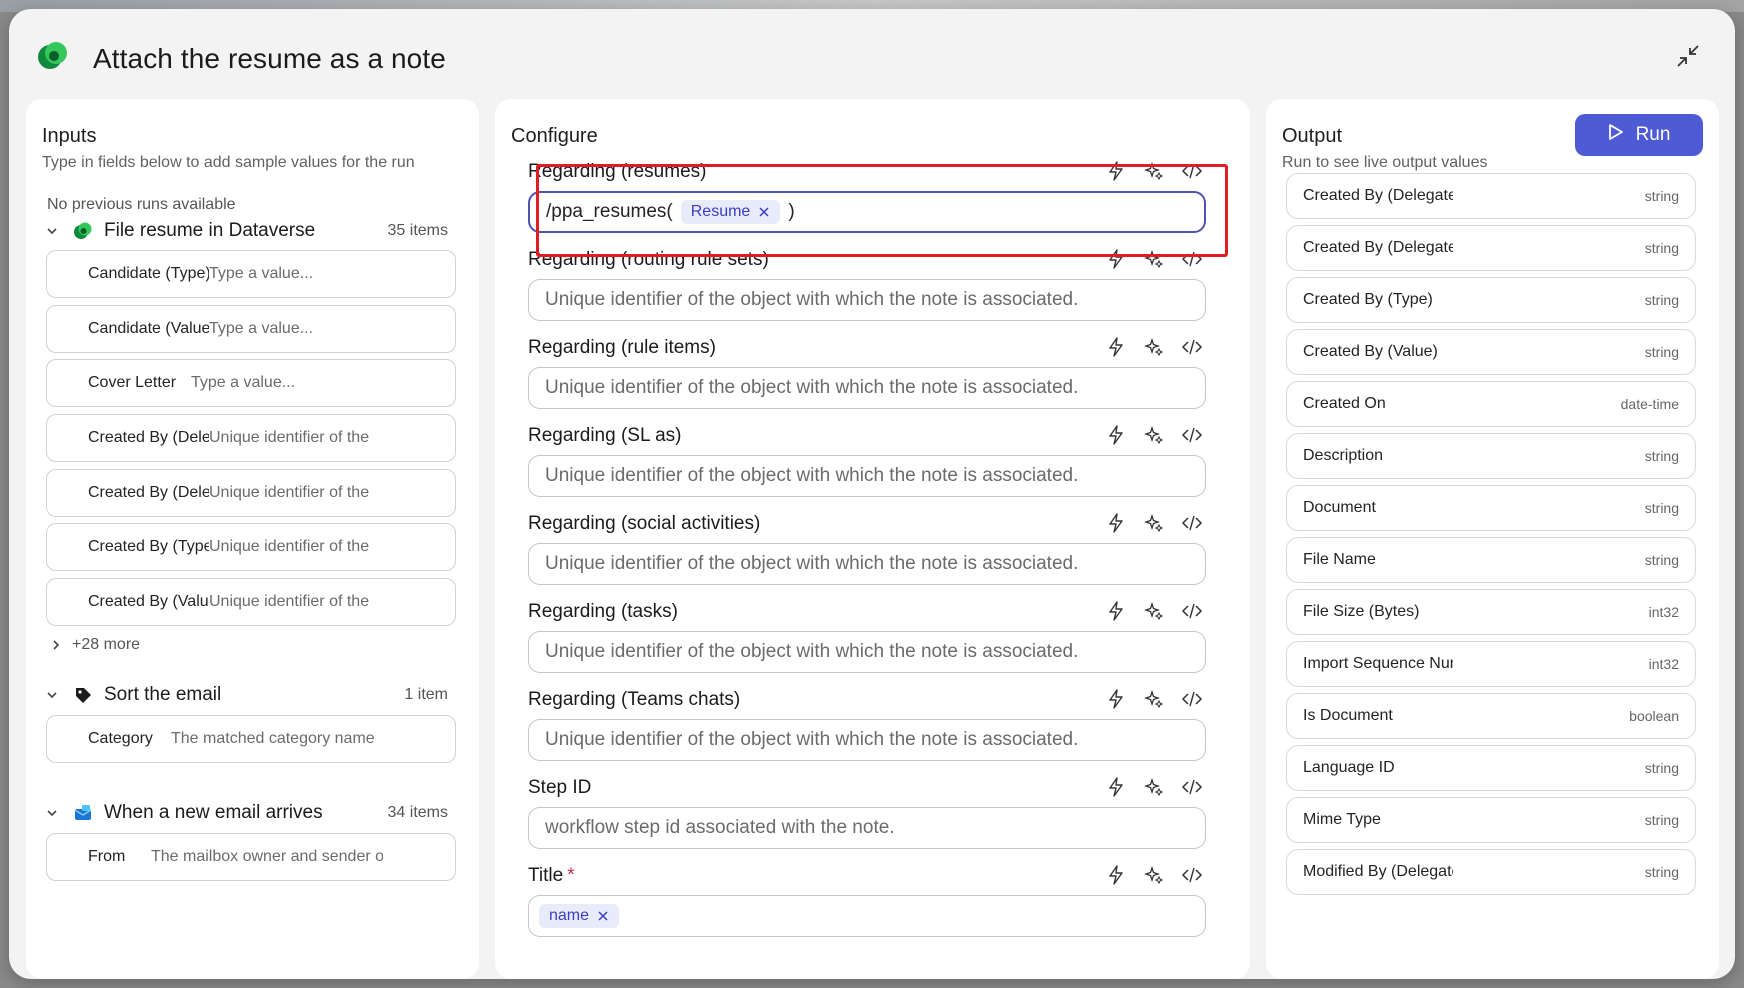  I want to click on dataverse-icon, so click(83, 231).